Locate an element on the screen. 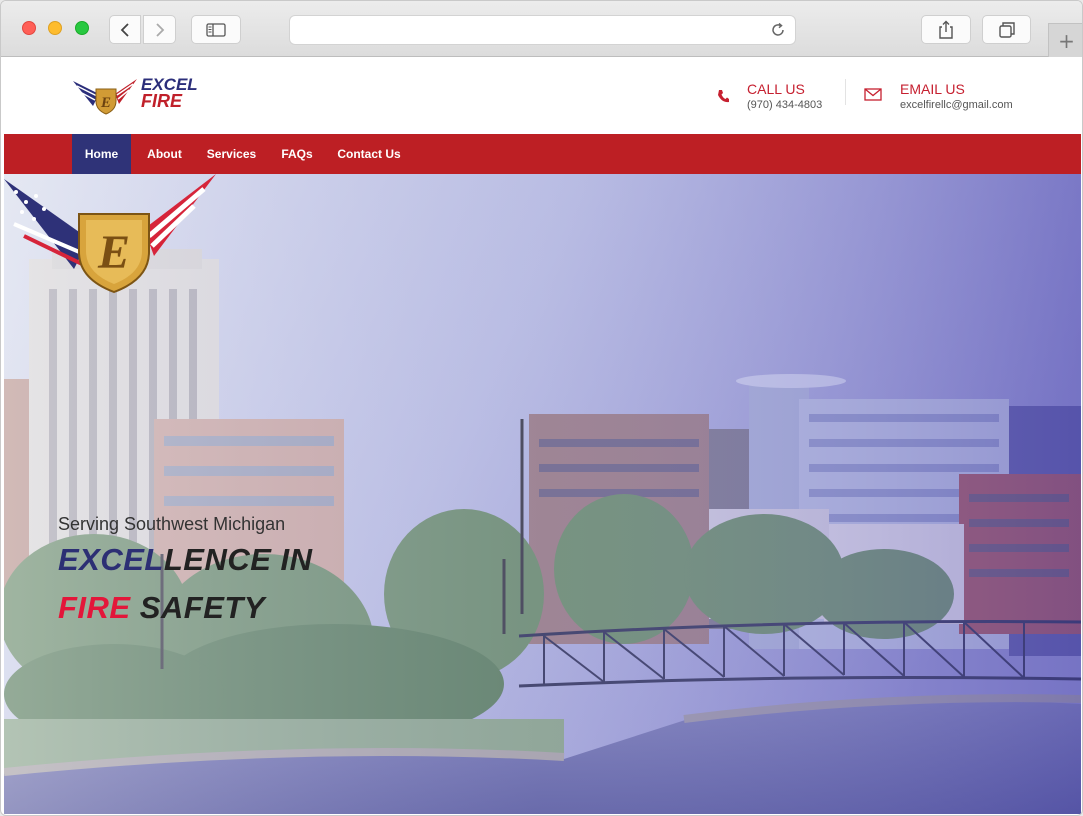 This screenshot has width=1083, height=816. hero-tagline: Serving Southwest Michigan is located at coordinates (172, 524).